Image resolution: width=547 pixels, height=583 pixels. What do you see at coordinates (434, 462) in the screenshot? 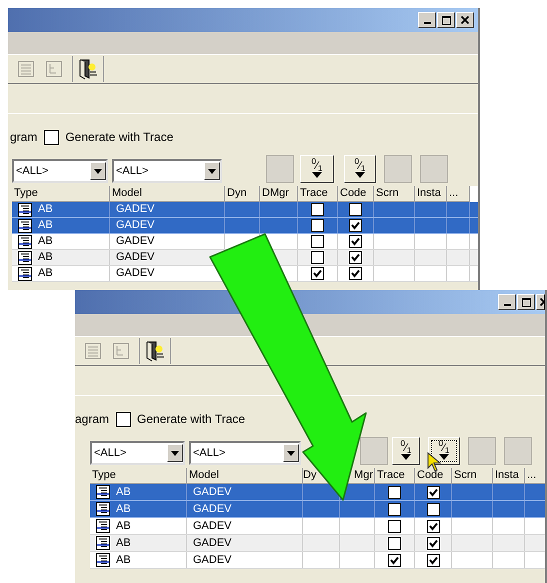
I see `cursor-icon` at bounding box center [434, 462].